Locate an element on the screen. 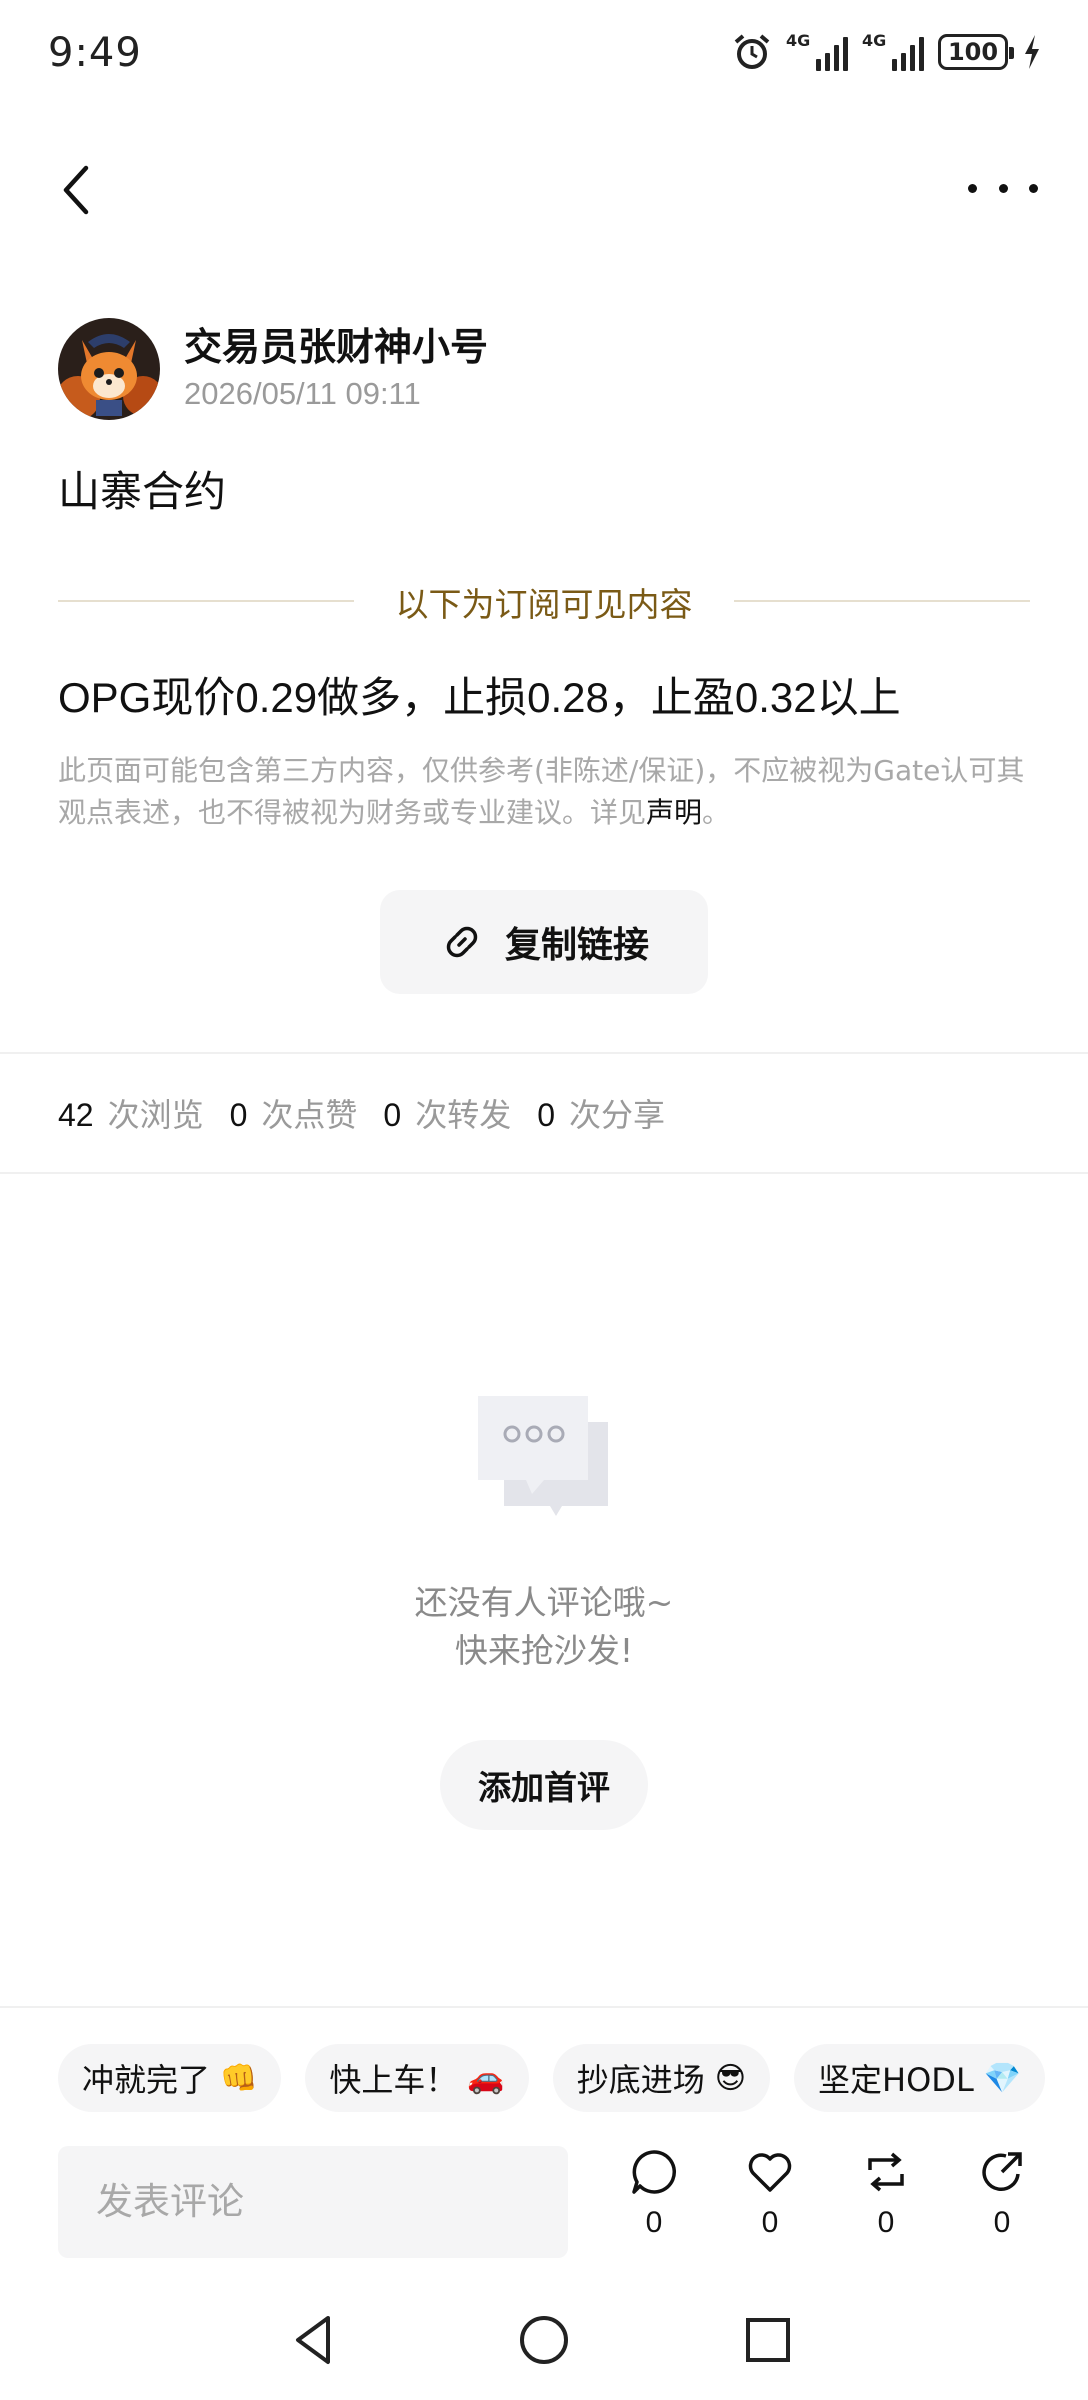 The image size is (1088, 2400). share-action: 0 is located at coordinates (1002, 2204).